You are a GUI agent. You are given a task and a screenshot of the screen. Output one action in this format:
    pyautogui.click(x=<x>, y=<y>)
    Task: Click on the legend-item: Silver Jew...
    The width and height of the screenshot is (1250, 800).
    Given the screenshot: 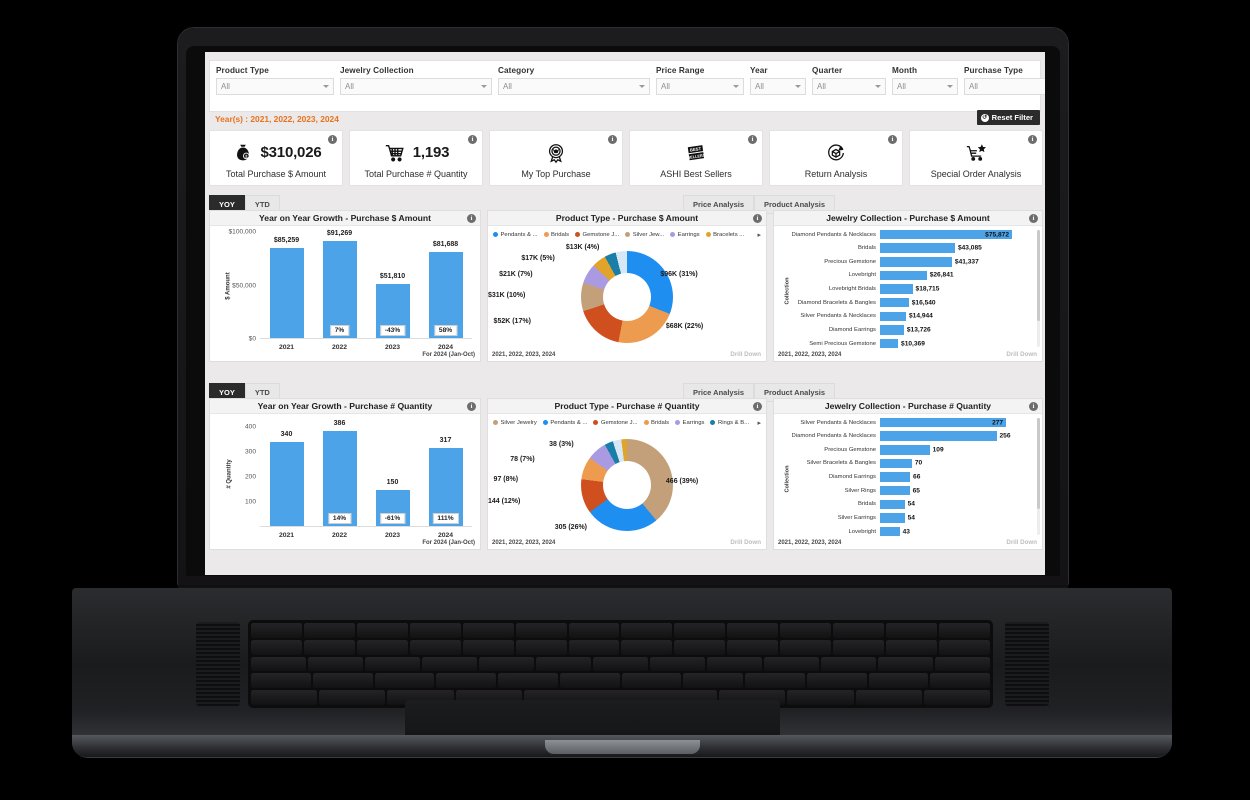 What is the action you would take?
    pyautogui.click(x=644, y=235)
    